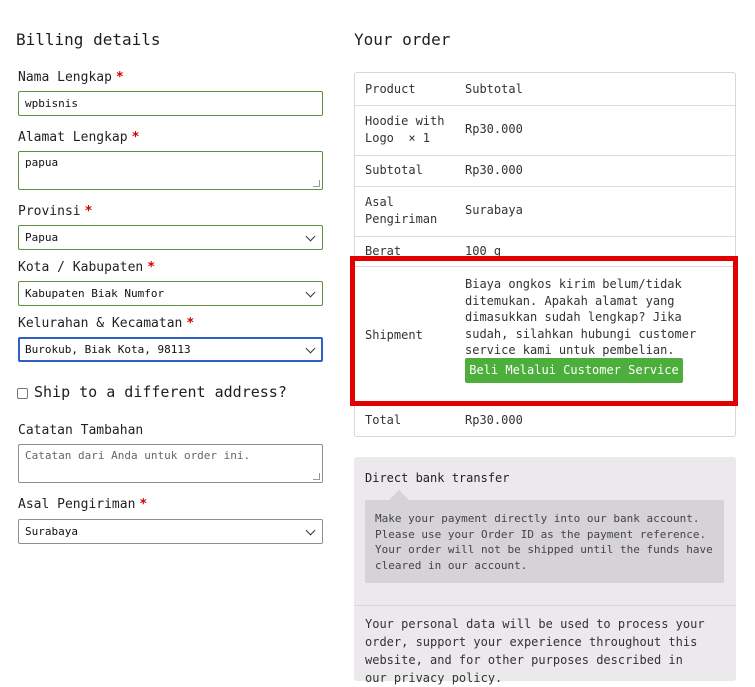 The image size is (755, 687). What do you see at coordinates (71, 77) in the screenshot?
I see `full-name-label: Nama Lengkap *` at bounding box center [71, 77].